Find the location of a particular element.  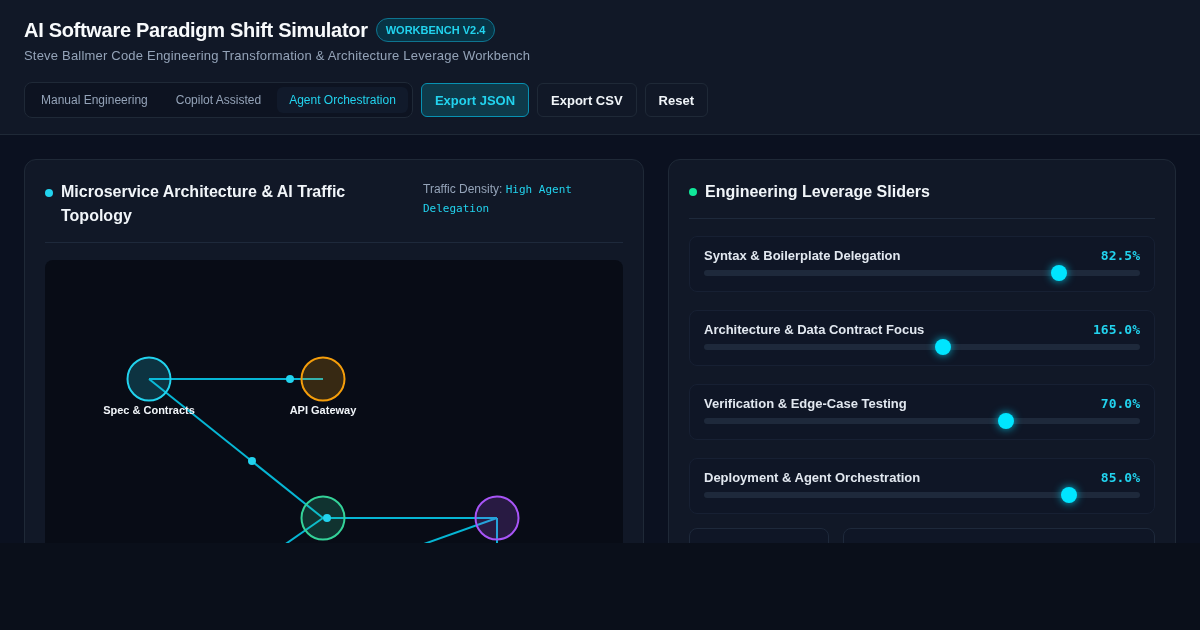

card-title: Engineering Leverage Sliders is located at coordinates (817, 192).